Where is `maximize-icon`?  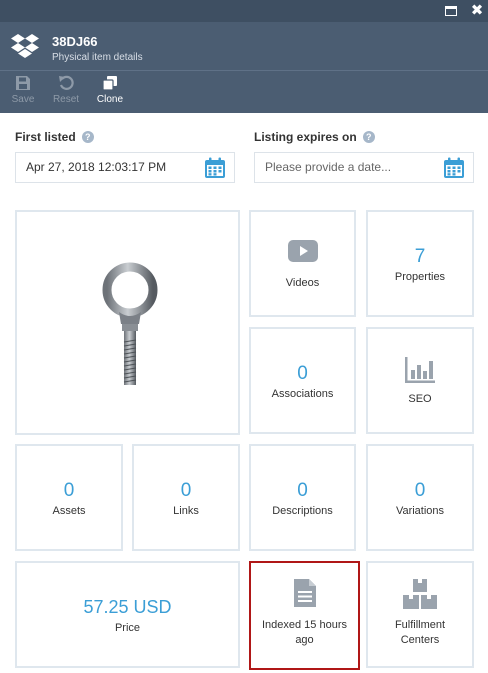
maximize-icon is located at coordinates (451, 11).